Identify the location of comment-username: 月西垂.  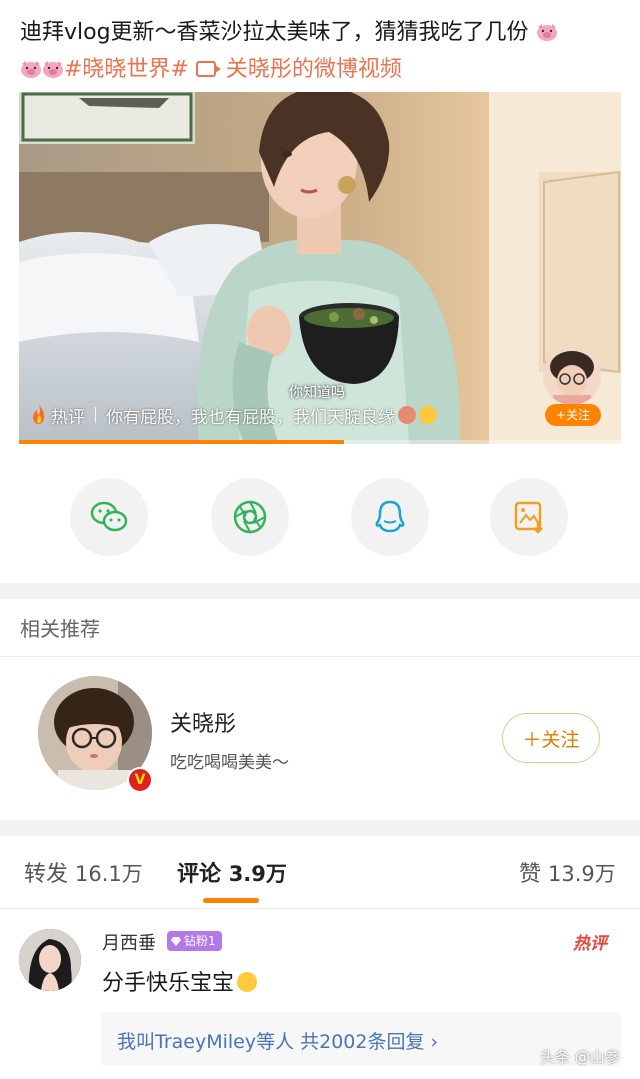
(129, 942).